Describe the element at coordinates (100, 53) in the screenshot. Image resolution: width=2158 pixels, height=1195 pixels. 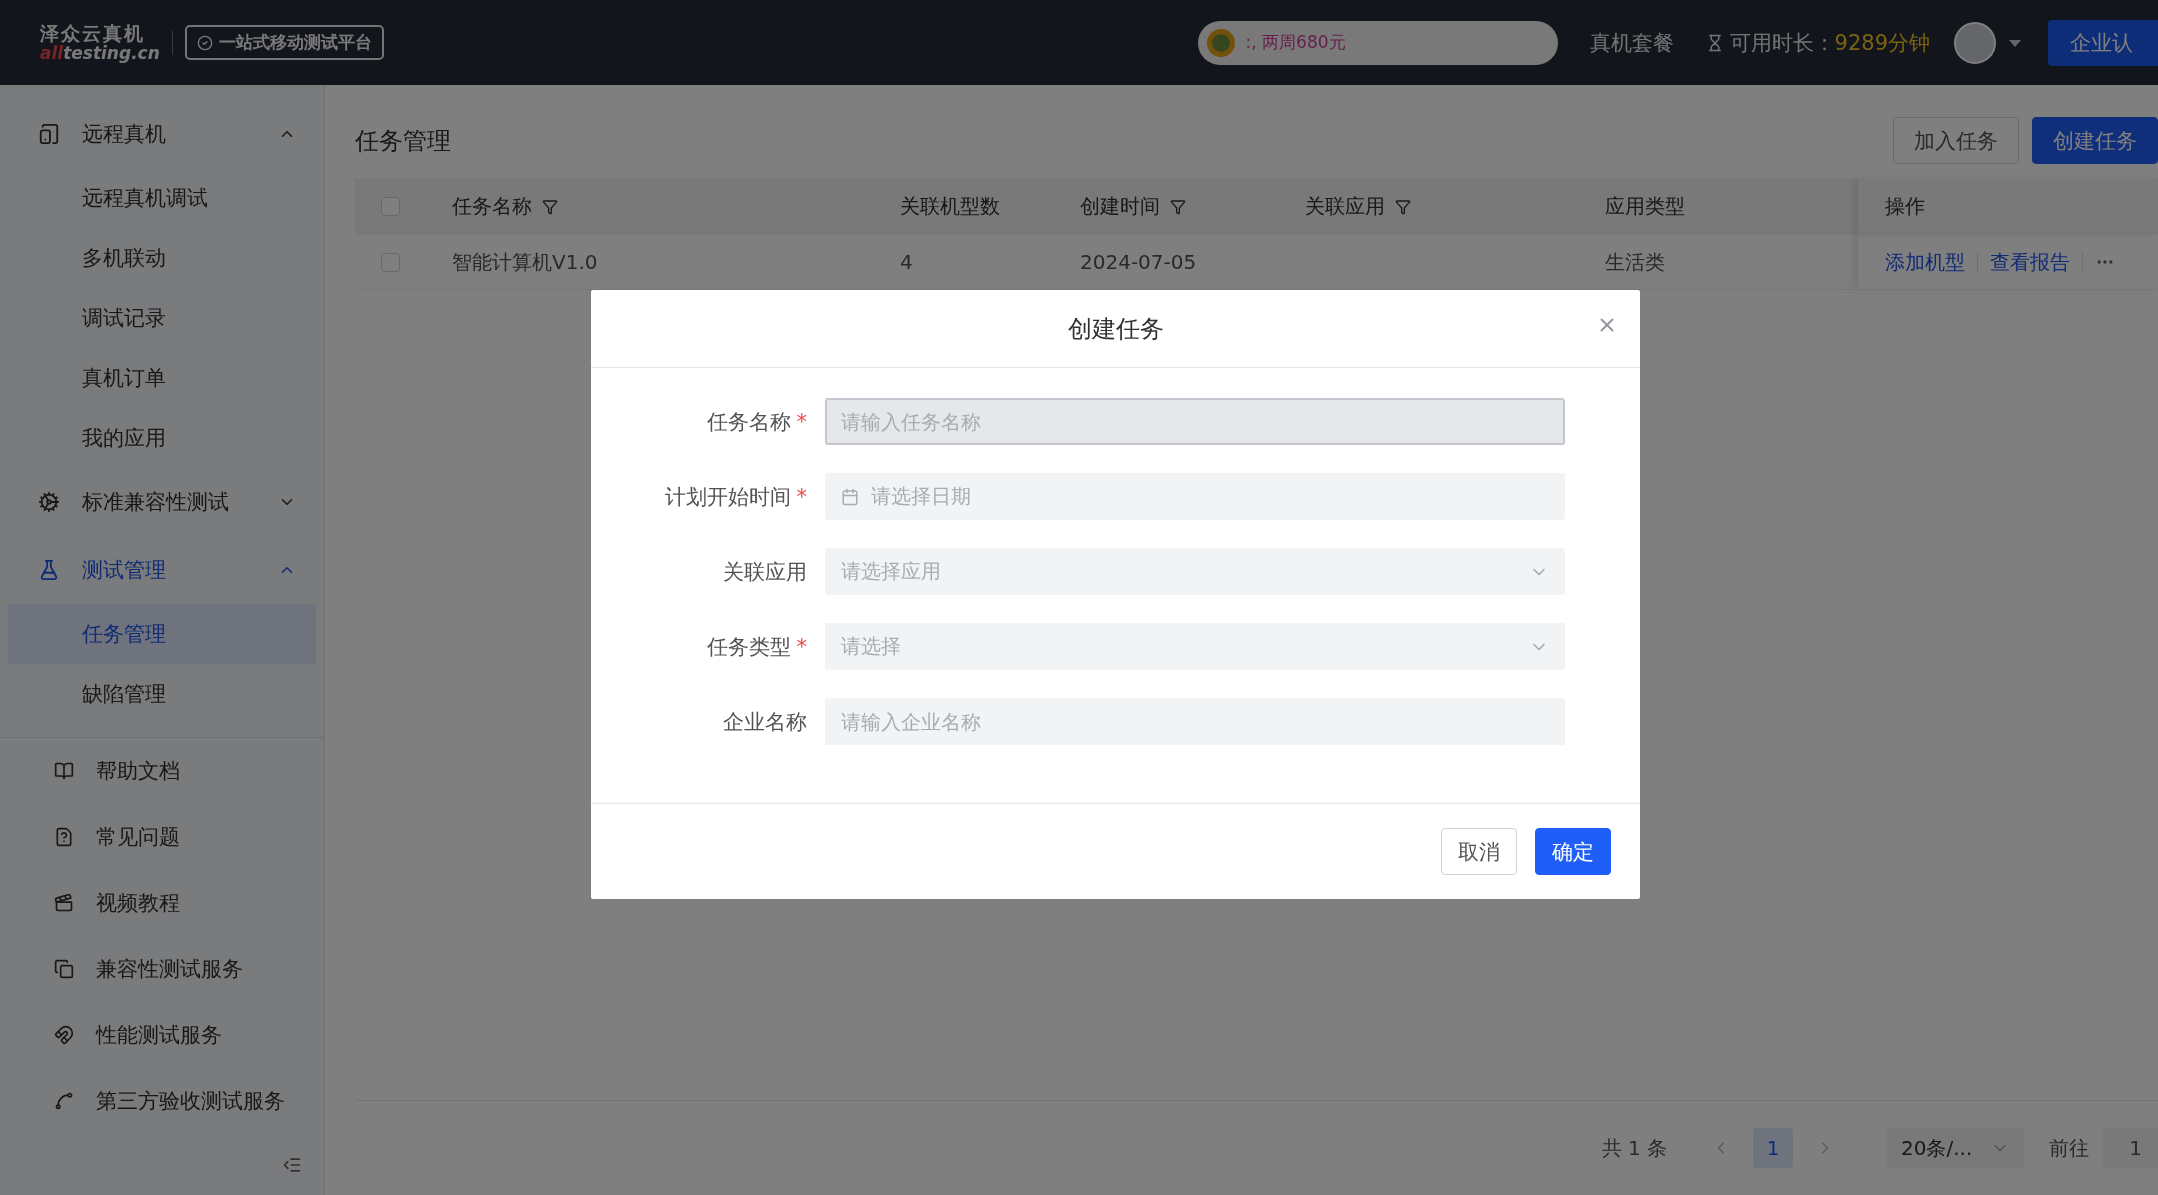
I see `logo-domain: alltesting.cn` at that location.